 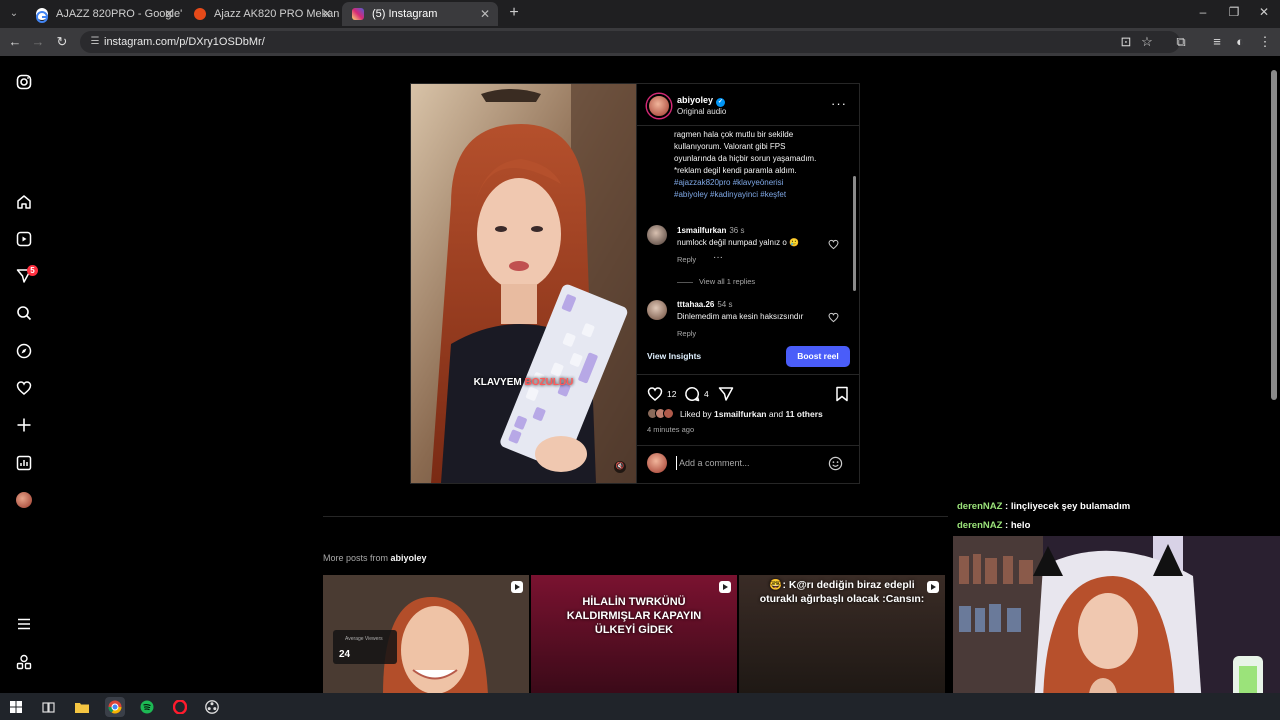 What do you see at coordinates (24, 624) in the screenshot?
I see `more-menu-icon` at bounding box center [24, 624].